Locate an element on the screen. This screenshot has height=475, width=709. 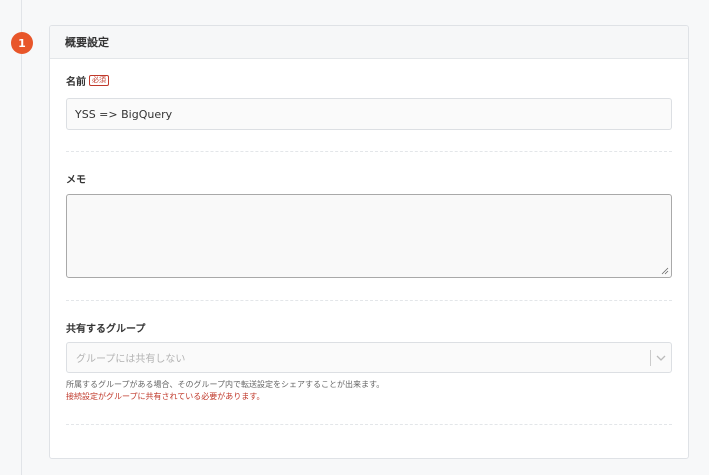
name-input: YSS => BigQuery is located at coordinates (369, 114).